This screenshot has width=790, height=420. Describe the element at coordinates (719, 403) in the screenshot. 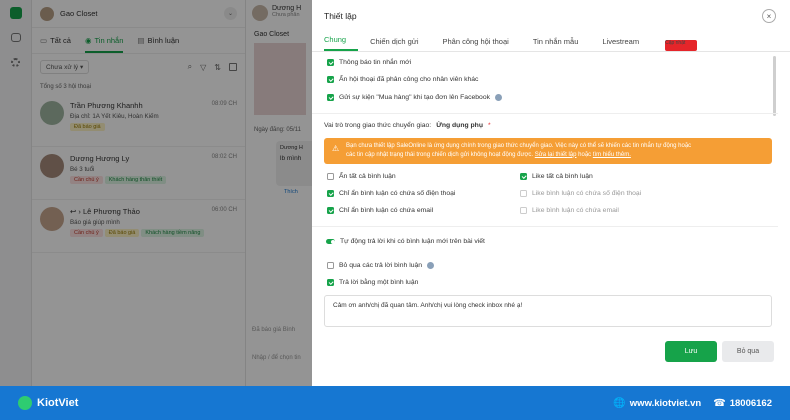

I see `phone-icon: ☎` at that location.